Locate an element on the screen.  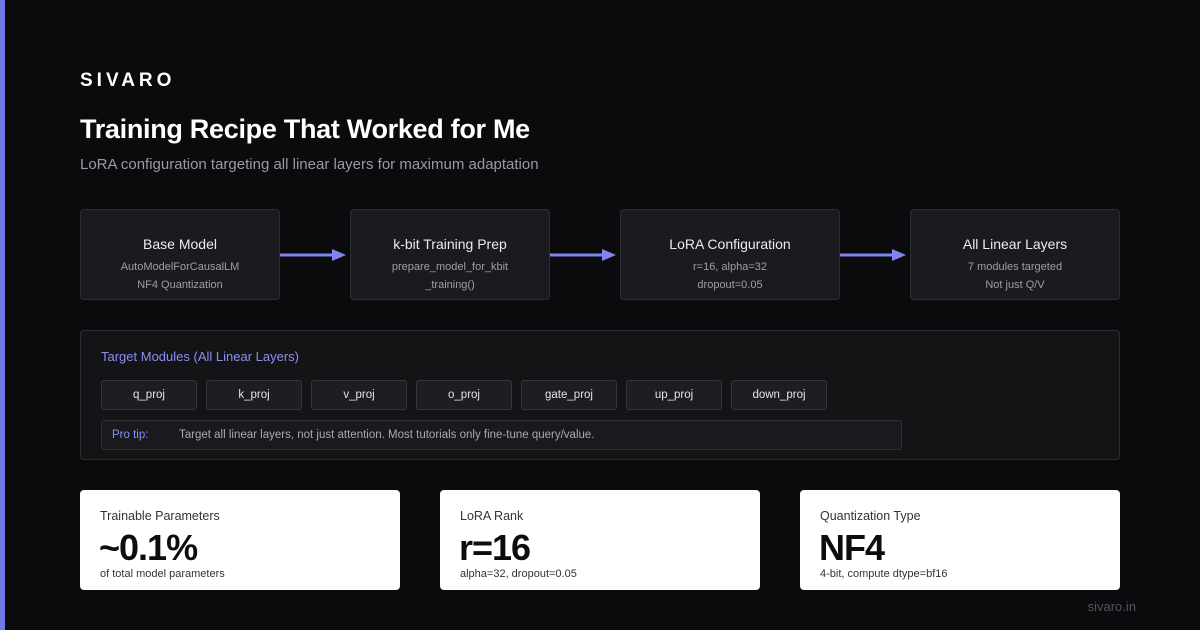
page-title: Training Recipe That Worked for Me is located at coordinates (305, 129).